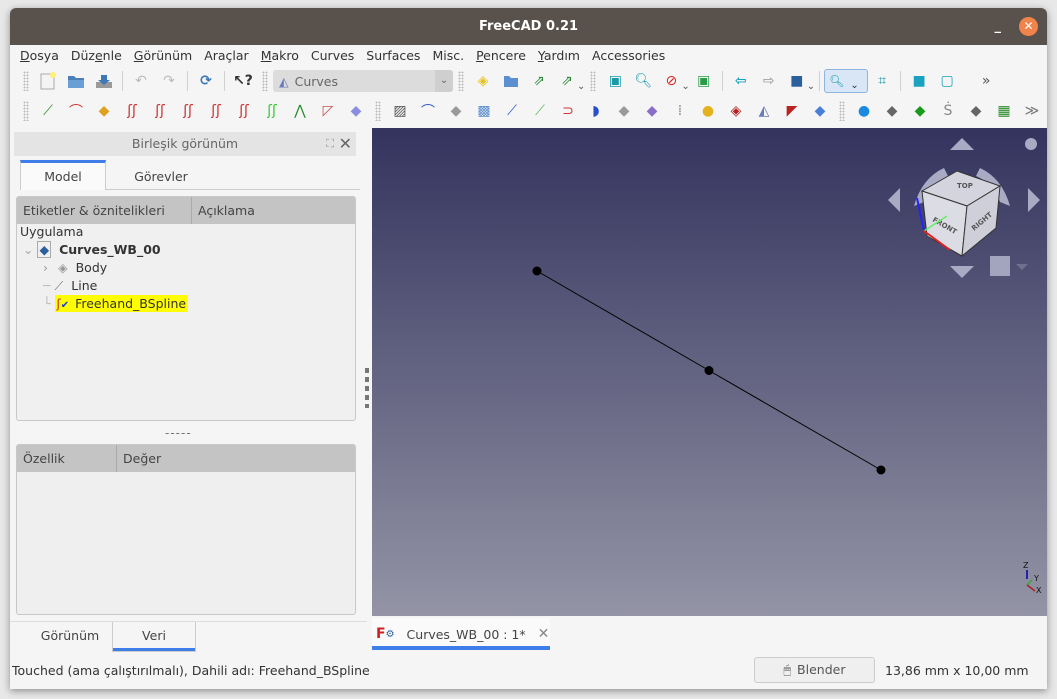 This screenshot has width=1057, height=699. What do you see at coordinates (76, 111) in the screenshot?
I see `interpolate-icon: ⌒` at bounding box center [76, 111].